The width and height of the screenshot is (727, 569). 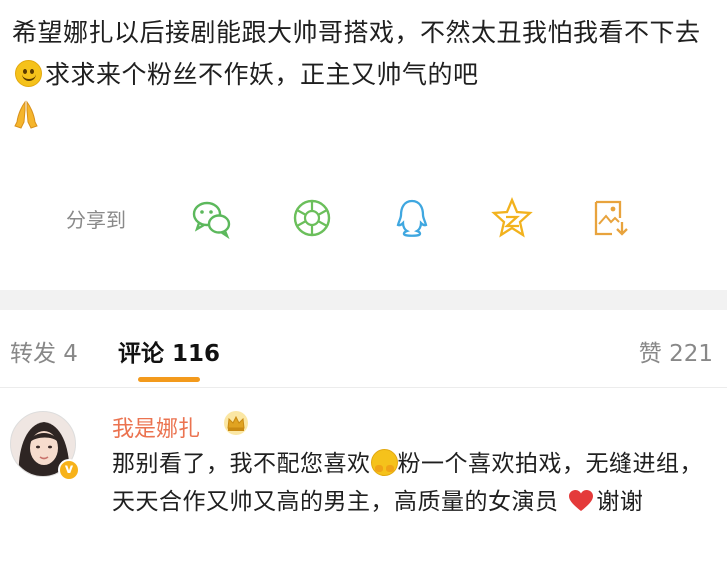 I want to click on post-text-part1: 希望娜扎以后接剧能跟大帅哥搭戏，不然太丑我怕我看不下去, so click(x=356, y=32).